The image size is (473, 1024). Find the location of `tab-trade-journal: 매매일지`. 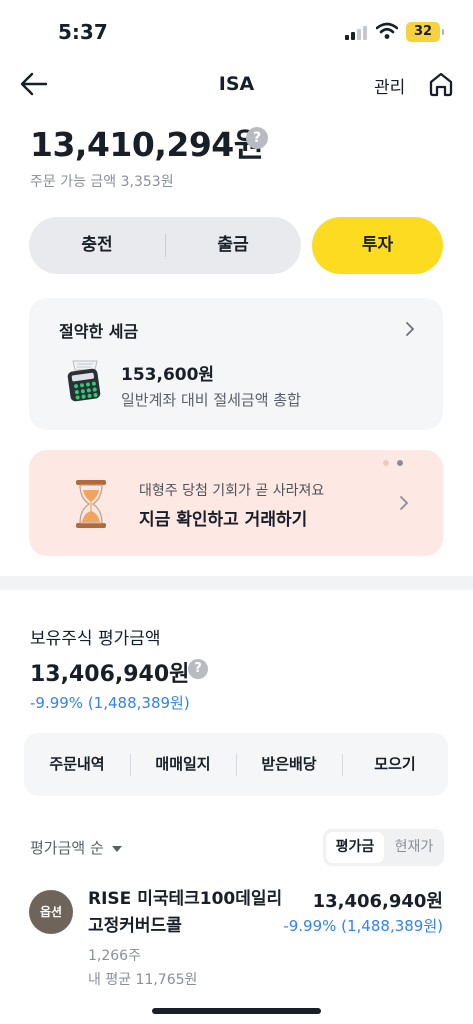

tab-trade-journal: 매매일지 is located at coordinates (183, 764).